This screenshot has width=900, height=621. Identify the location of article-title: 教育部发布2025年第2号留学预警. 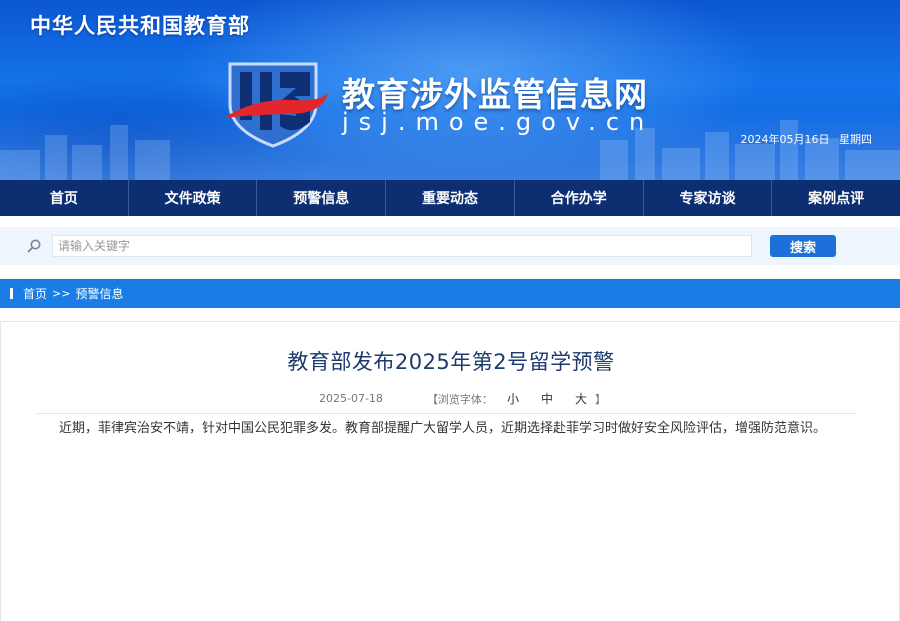
(451, 362).